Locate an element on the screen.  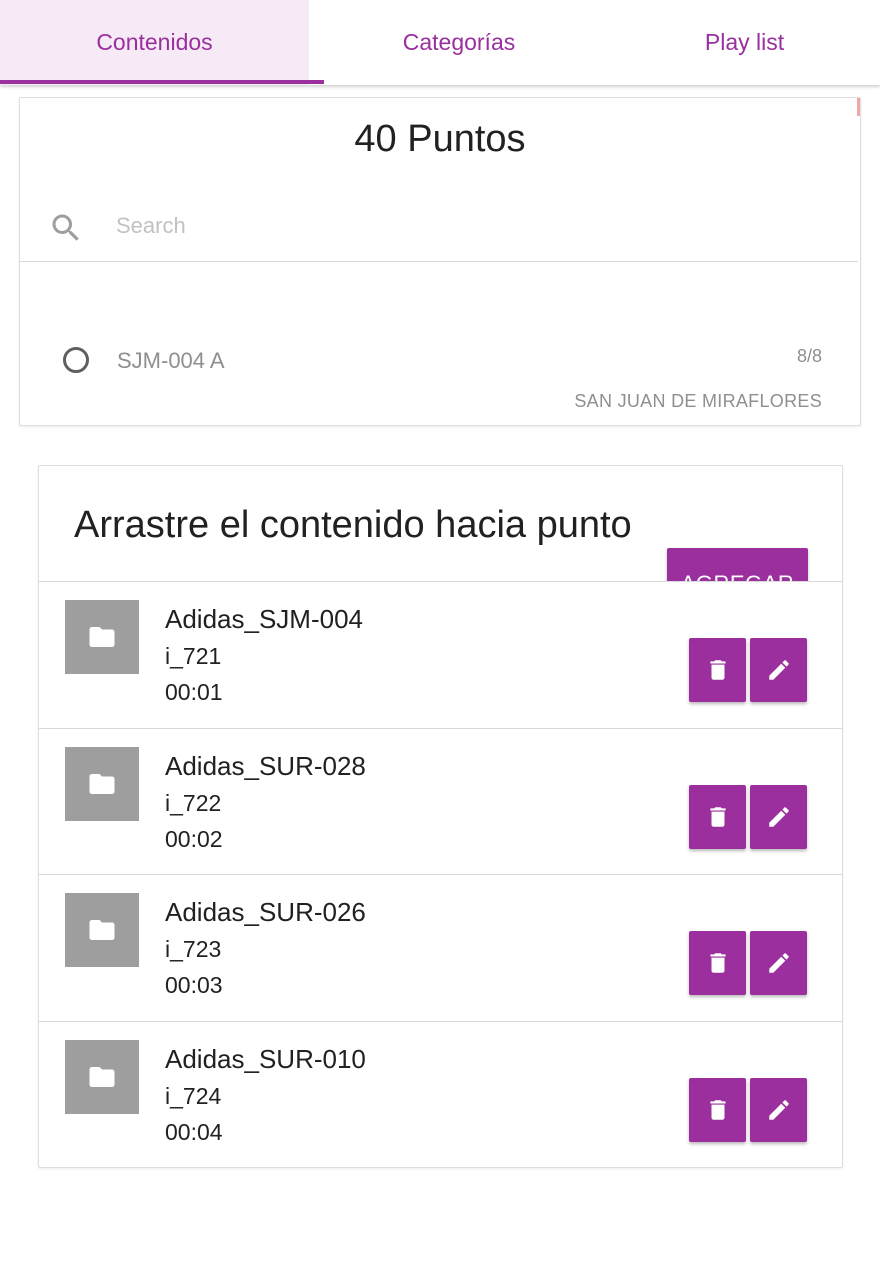
search-bar is located at coordinates (439, 230).